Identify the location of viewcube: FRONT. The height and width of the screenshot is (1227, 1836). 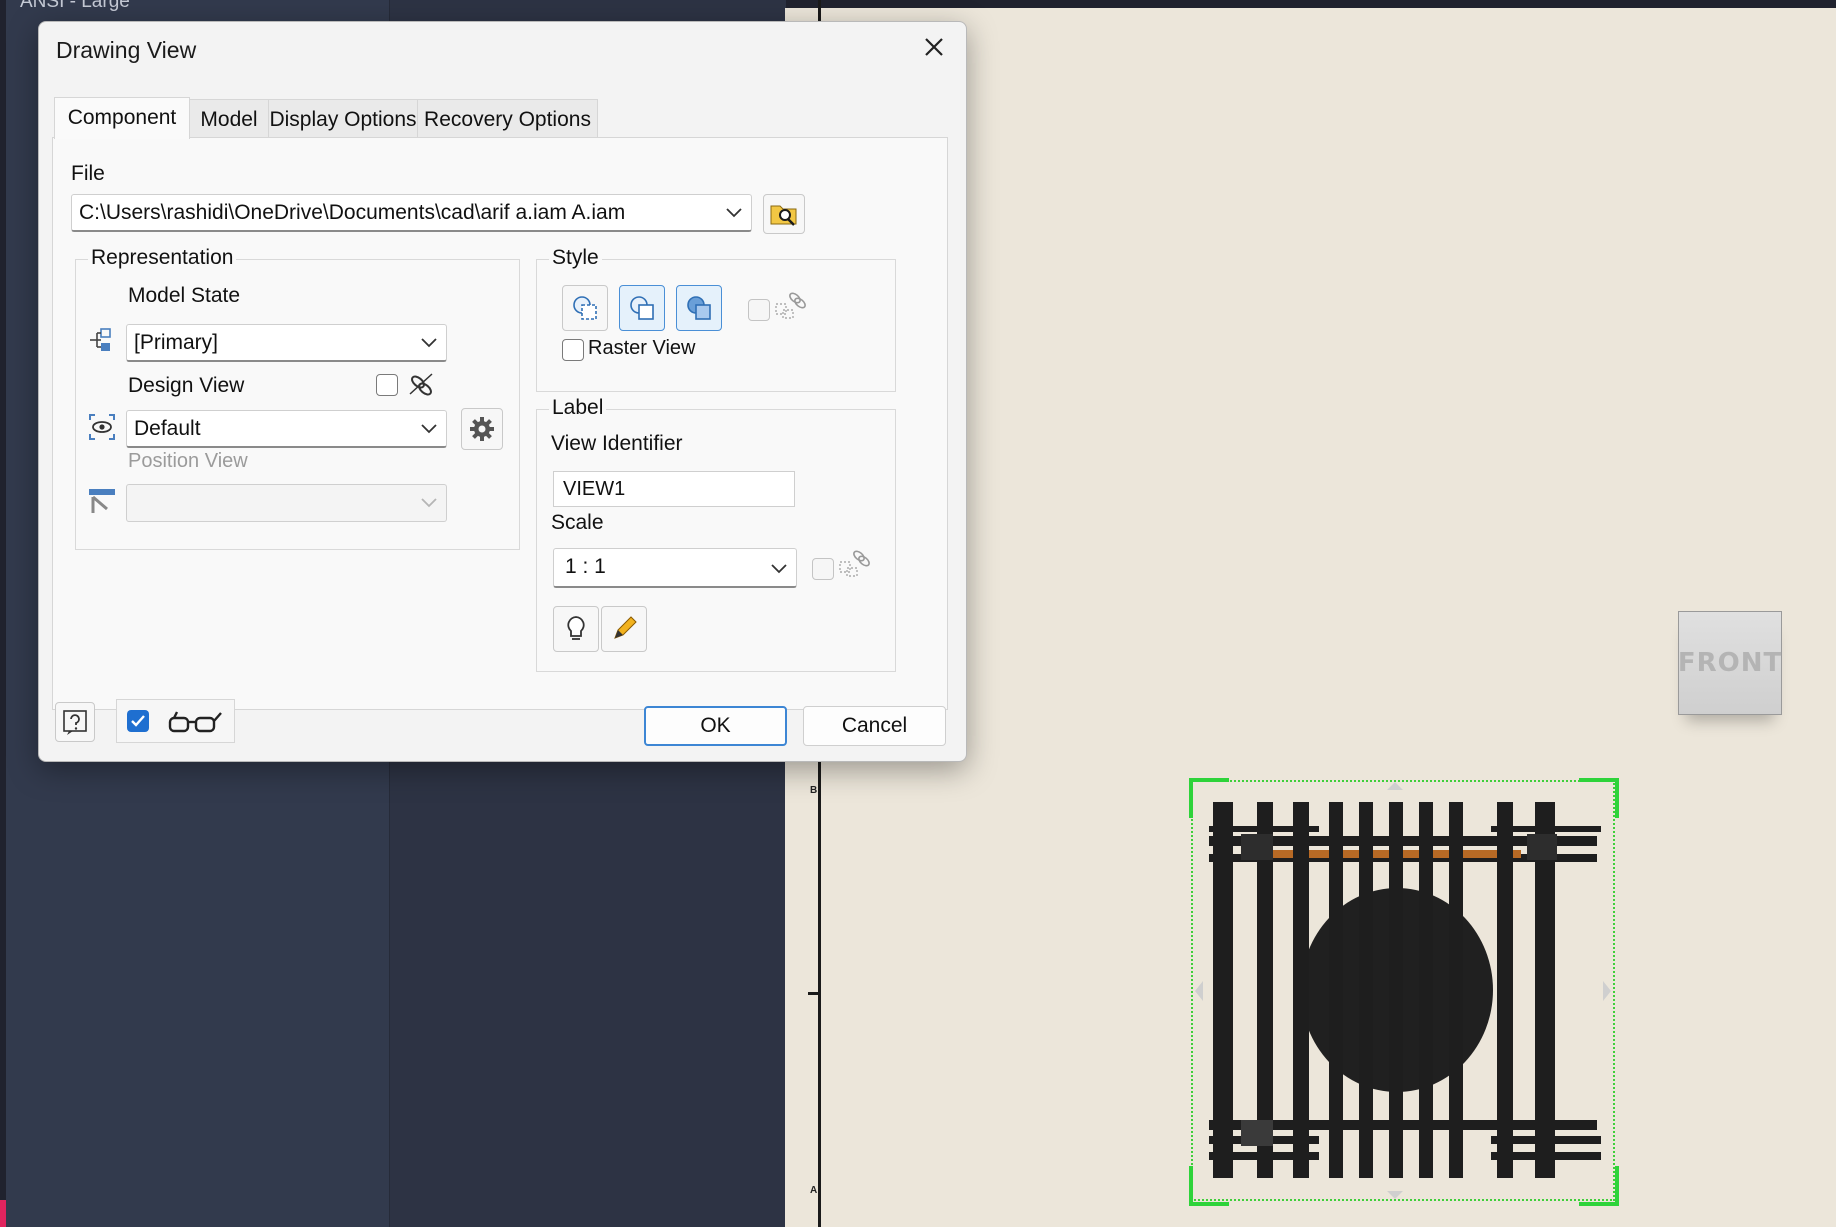
(1730, 663).